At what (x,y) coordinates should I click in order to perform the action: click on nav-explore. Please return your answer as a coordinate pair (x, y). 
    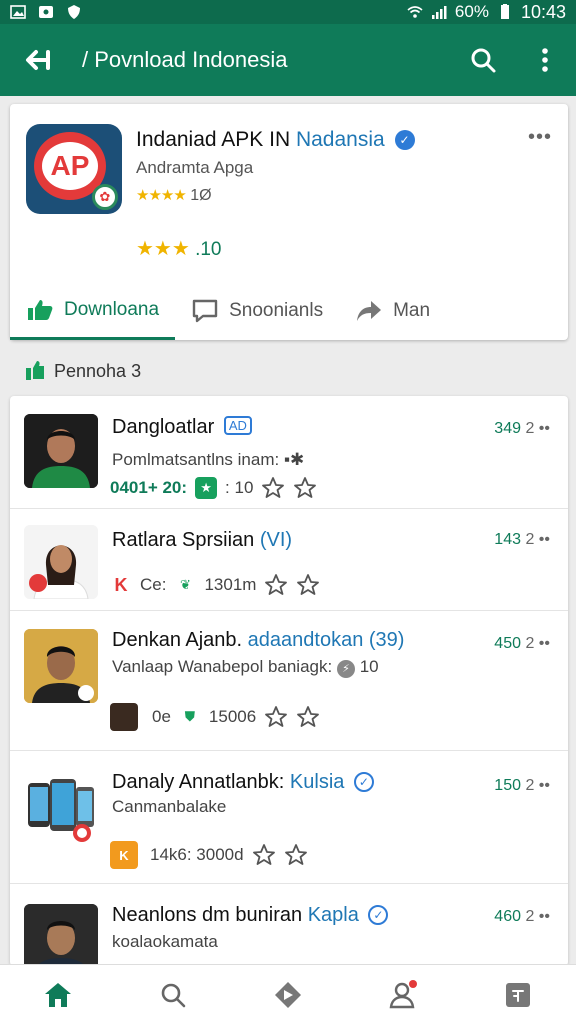
    Looking at the image, I should click on (288, 994).